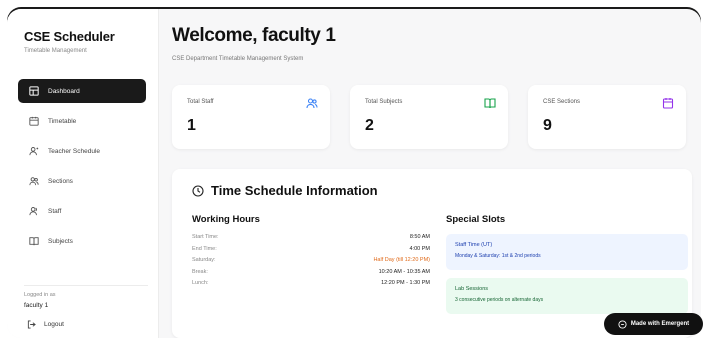 The width and height of the screenshot is (710, 338). Describe the element at coordinates (405, 283) in the screenshot. I see `hours-value: 12:20 PM - 1:30 PM` at that location.